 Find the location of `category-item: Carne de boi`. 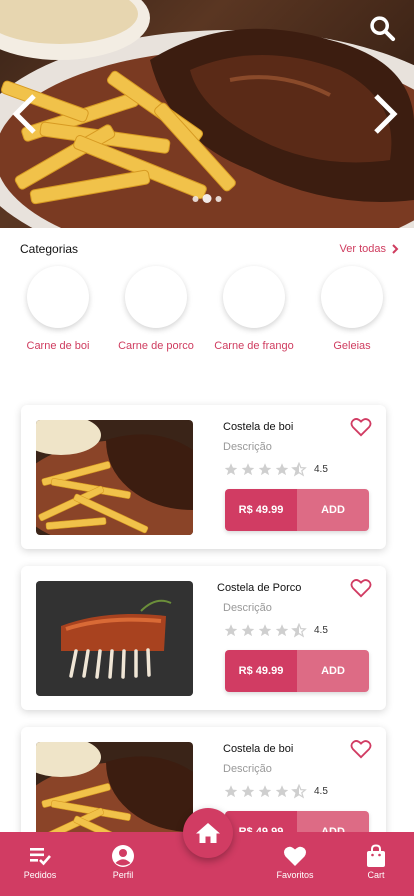

category-item: Carne de boi is located at coordinates (58, 309).